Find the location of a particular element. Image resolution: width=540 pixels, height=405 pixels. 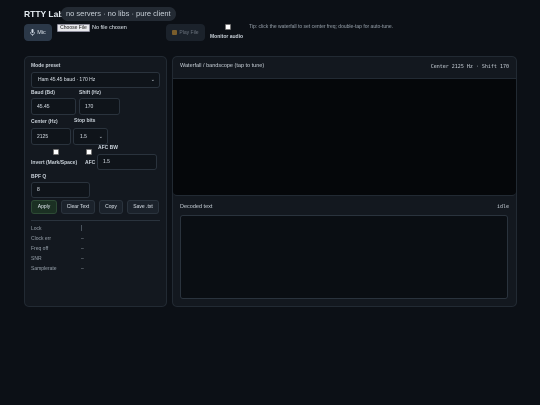

shift-input: 170 is located at coordinates (99, 106).